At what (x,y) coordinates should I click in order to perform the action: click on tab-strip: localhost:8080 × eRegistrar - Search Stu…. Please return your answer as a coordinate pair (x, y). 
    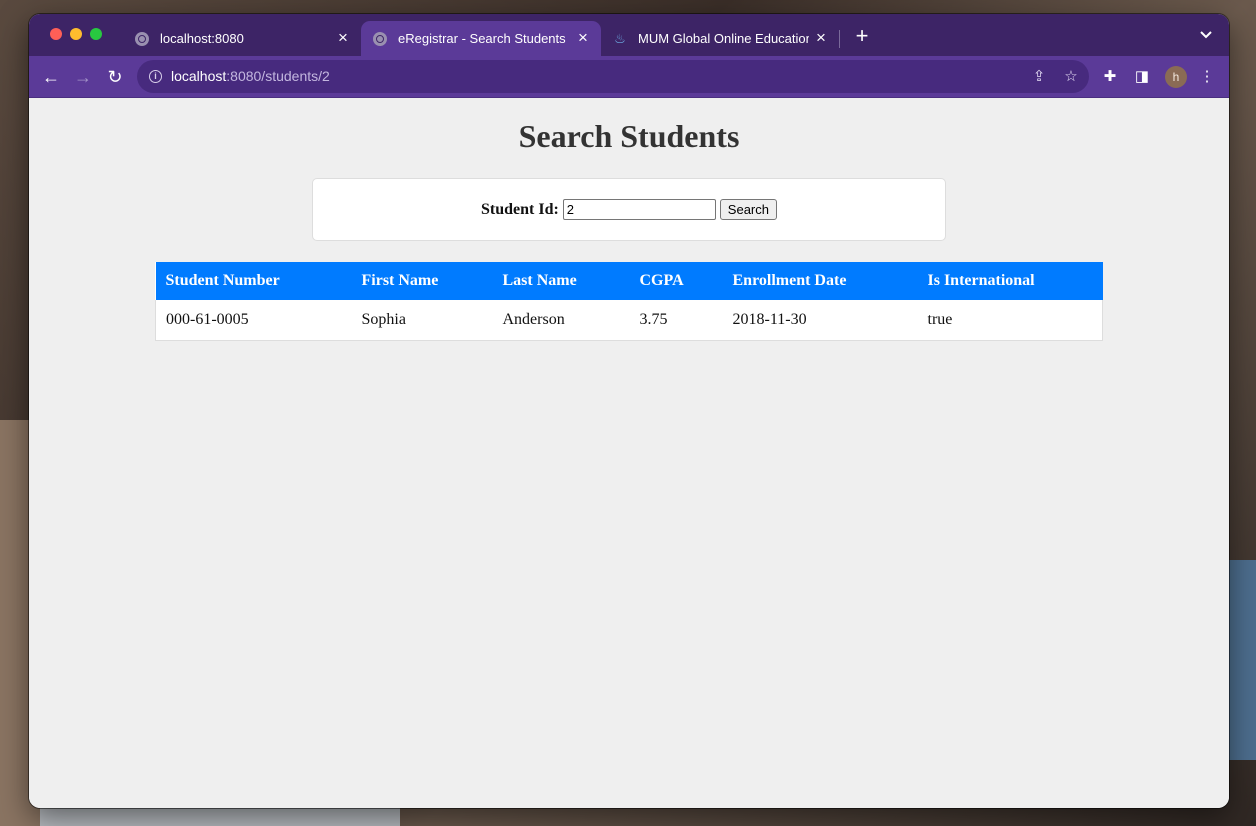
    Looking at the image, I should click on (629, 35).